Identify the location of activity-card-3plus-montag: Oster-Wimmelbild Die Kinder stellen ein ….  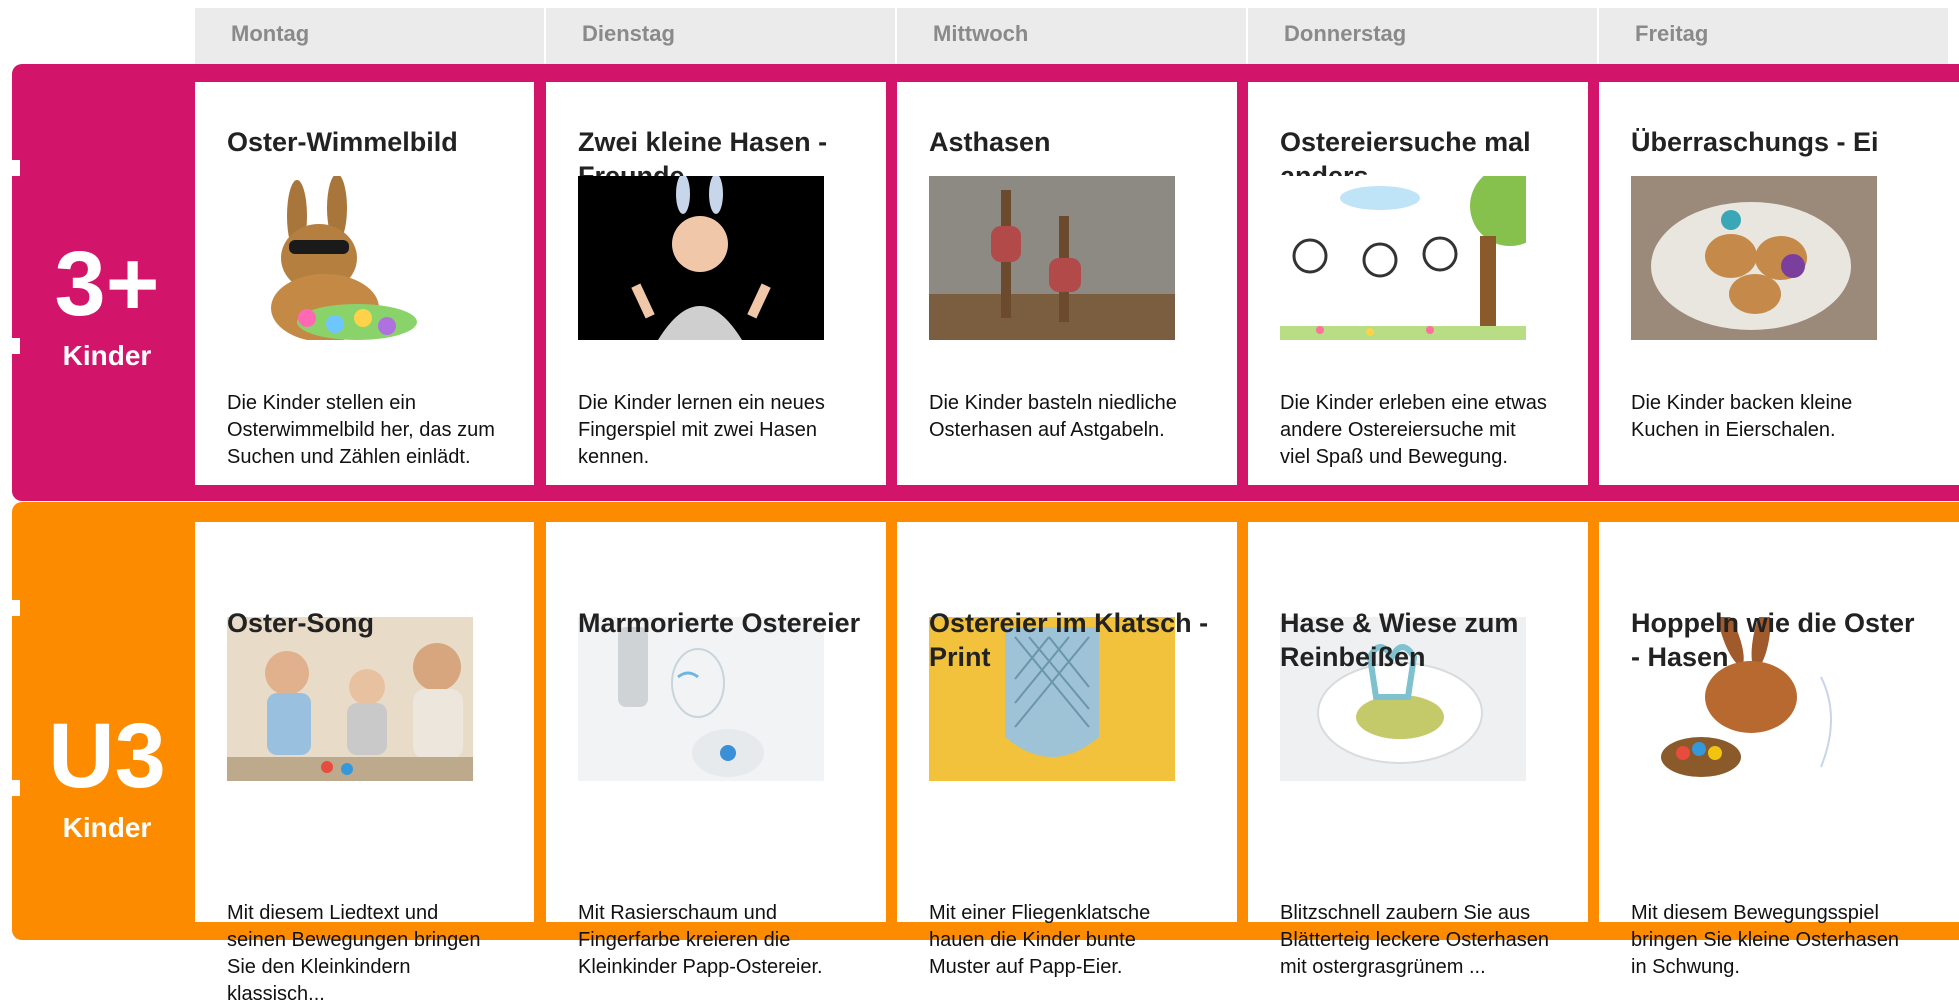
(364, 283).